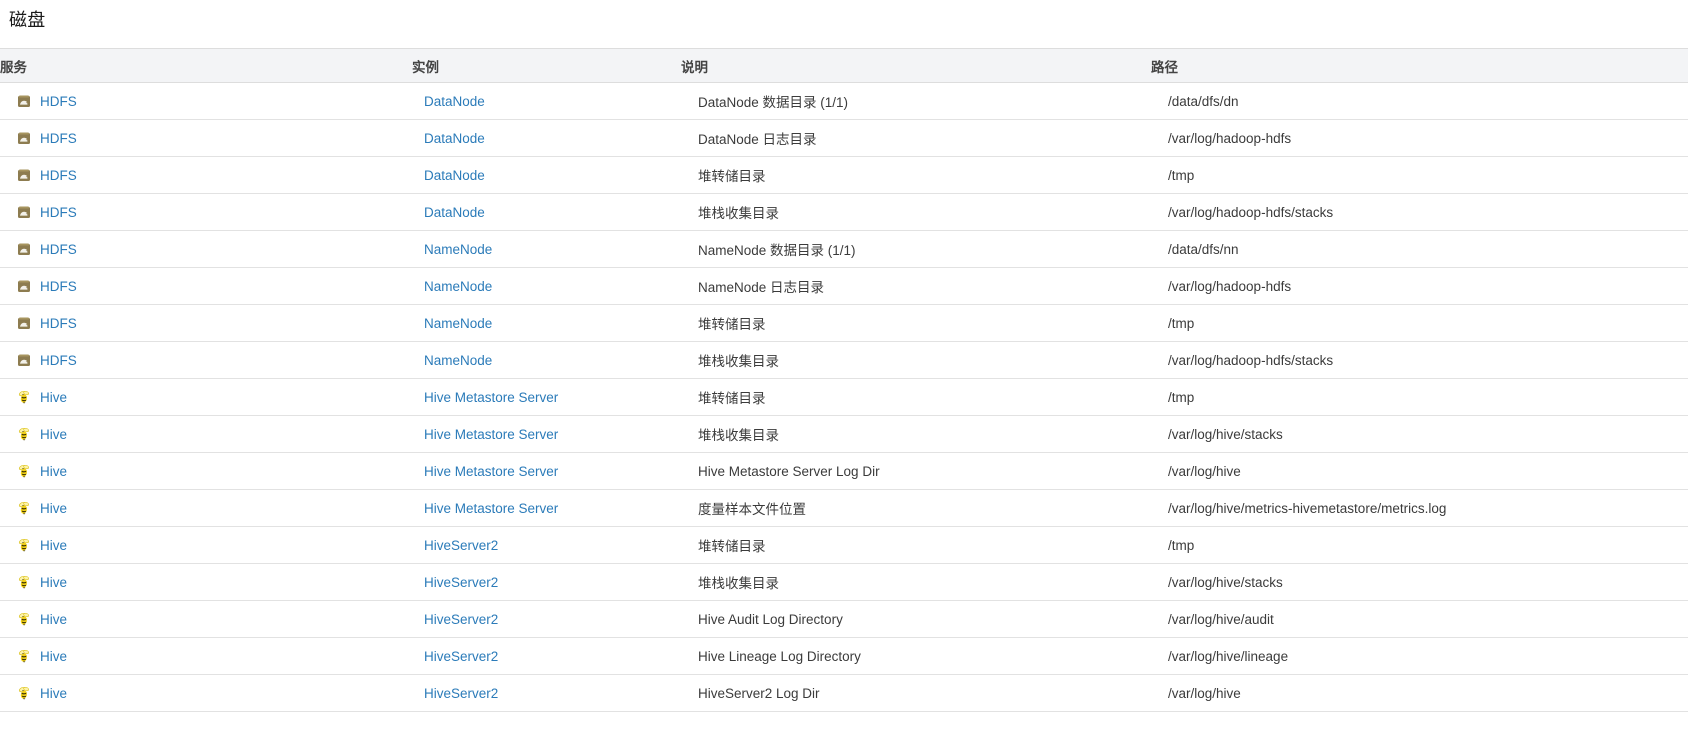 The width and height of the screenshot is (1688, 752). I want to click on page-title: 磁盘, so click(27, 20).